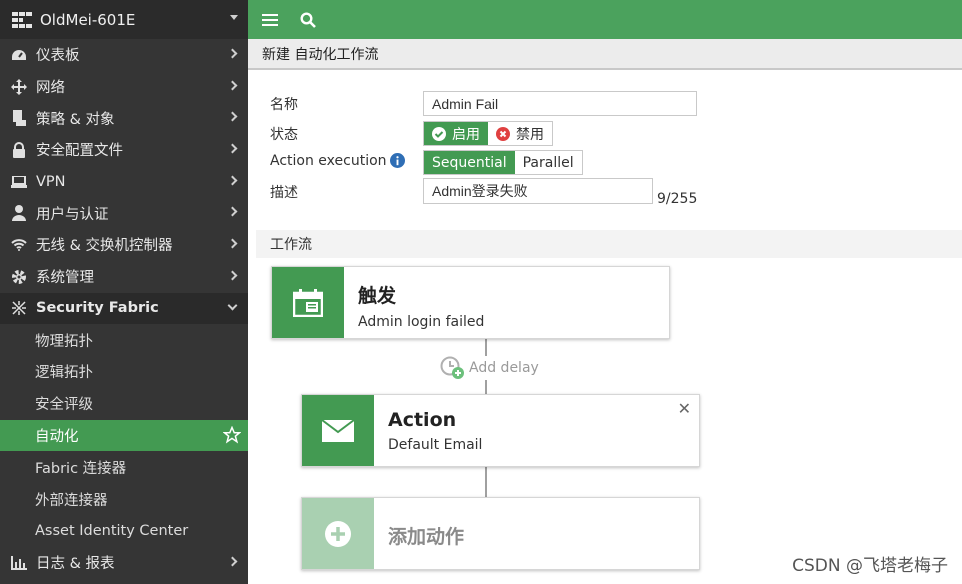 This screenshot has height=584, width=962. I want to click on device-name: OldMei-601E, so click(88, 19).